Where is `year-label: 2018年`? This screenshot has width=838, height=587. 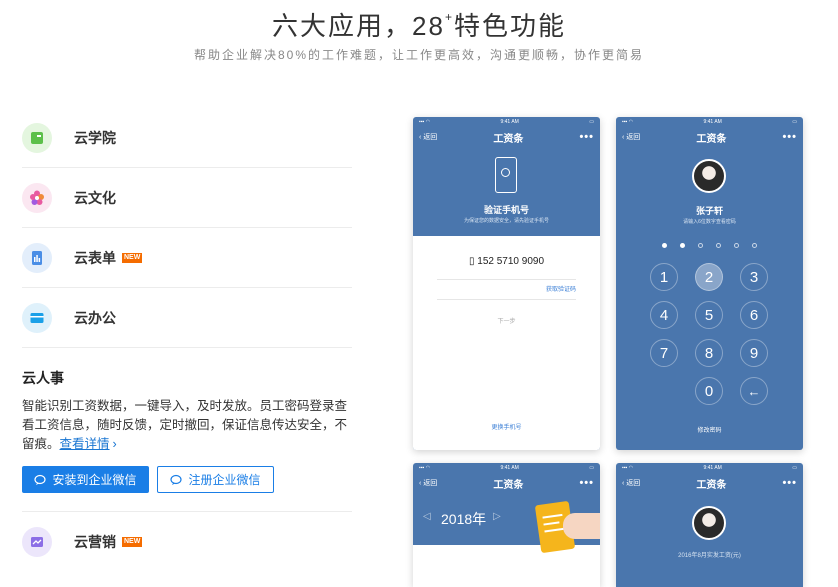 year-label: 2018年 is located at coordinates (464, 519).